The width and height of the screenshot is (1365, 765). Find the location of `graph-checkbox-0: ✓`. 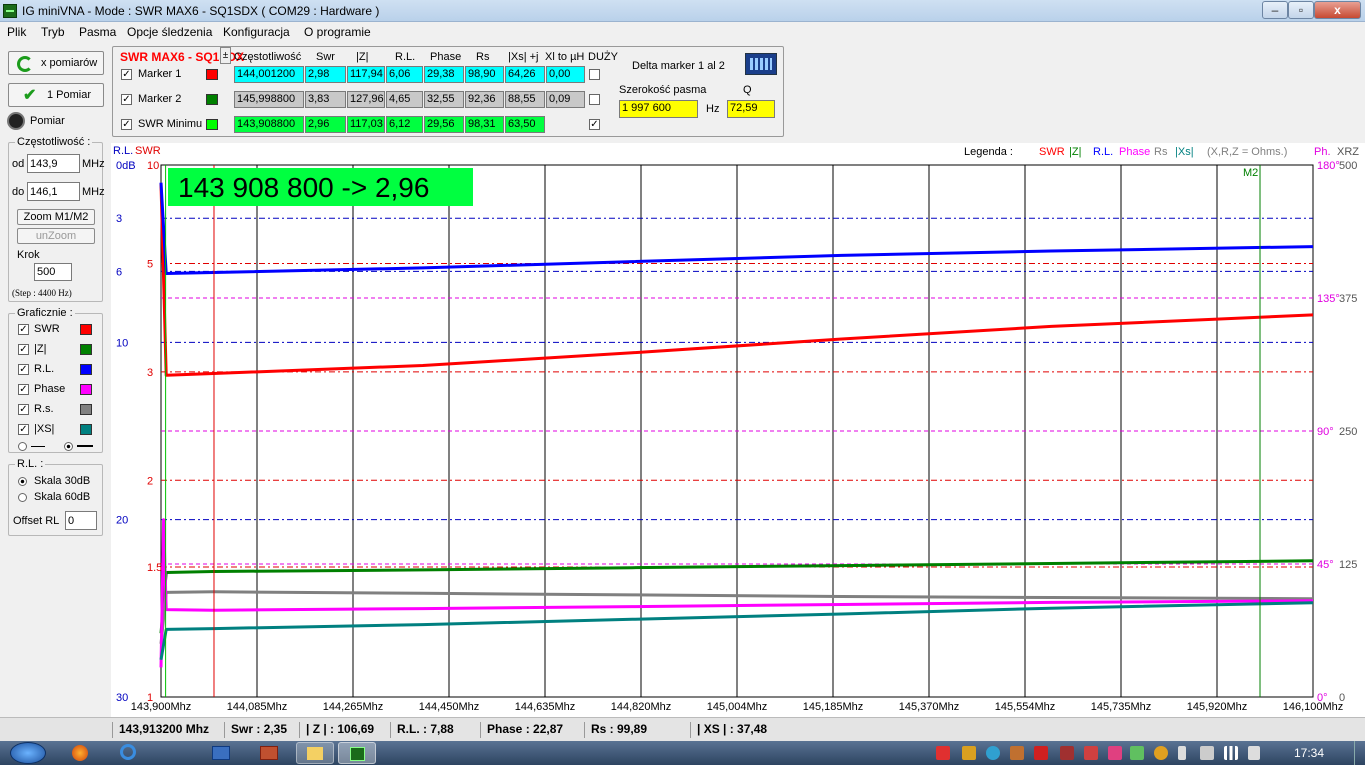

graph-checkbox-0: ✓ is located at coordinates (23, 329).